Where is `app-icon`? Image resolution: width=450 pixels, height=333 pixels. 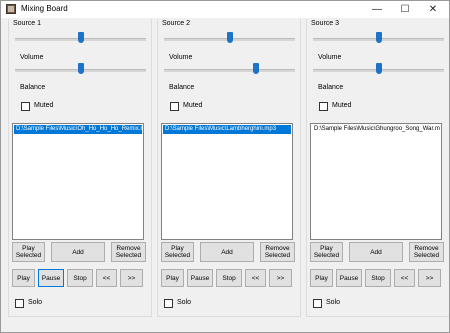 app-icon is located at coordinates (11, 9).